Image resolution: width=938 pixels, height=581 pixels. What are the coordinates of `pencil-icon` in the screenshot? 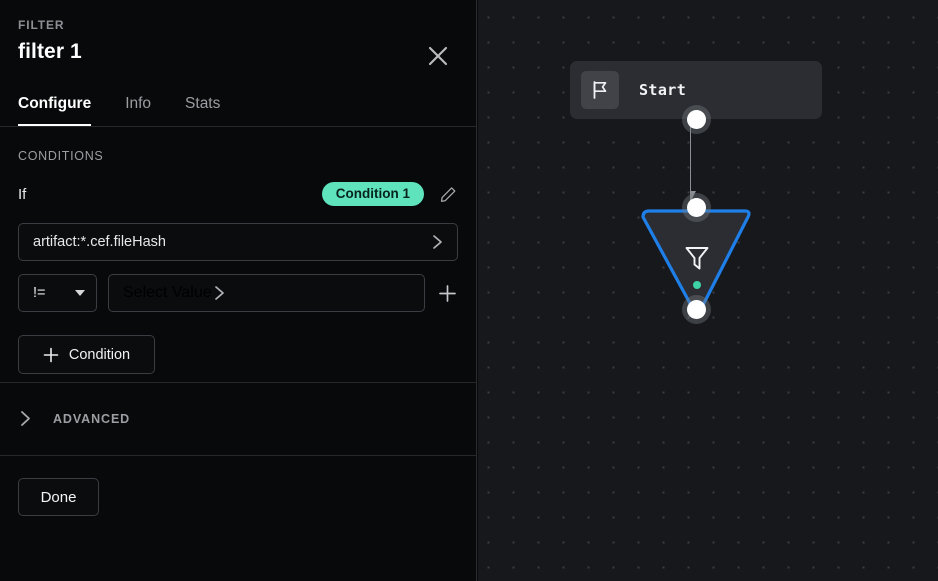 It's located at (447, 194).